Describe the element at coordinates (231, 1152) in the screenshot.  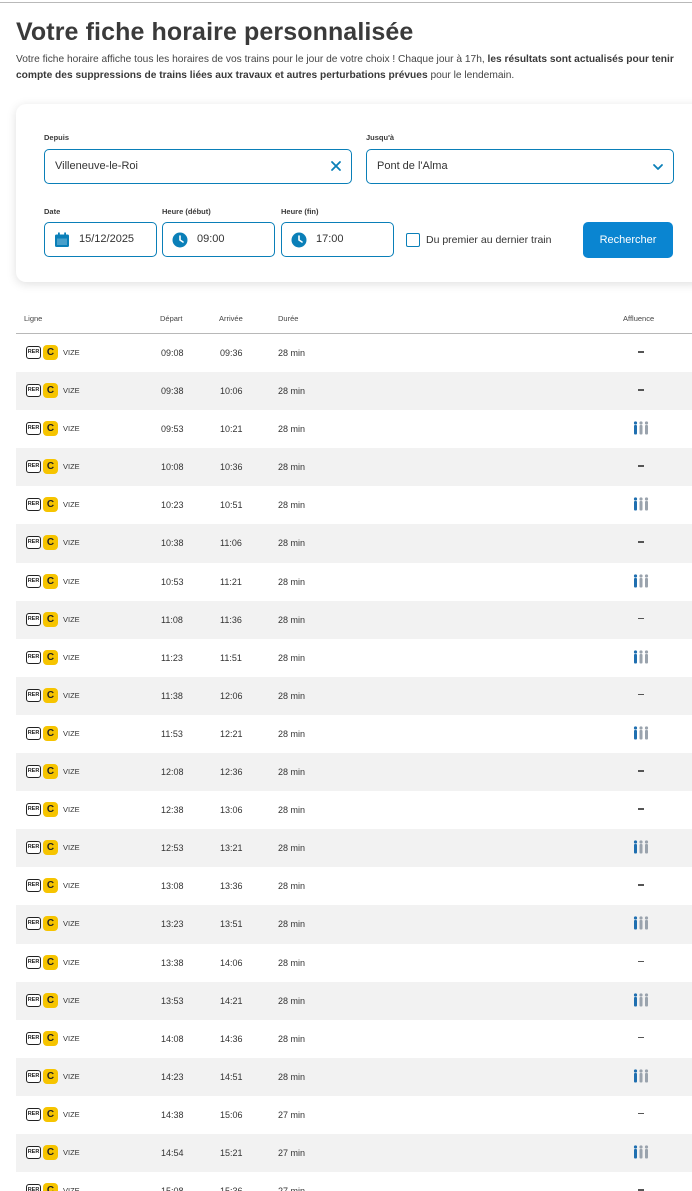
I see `arrival-time: 15:21` at that location.